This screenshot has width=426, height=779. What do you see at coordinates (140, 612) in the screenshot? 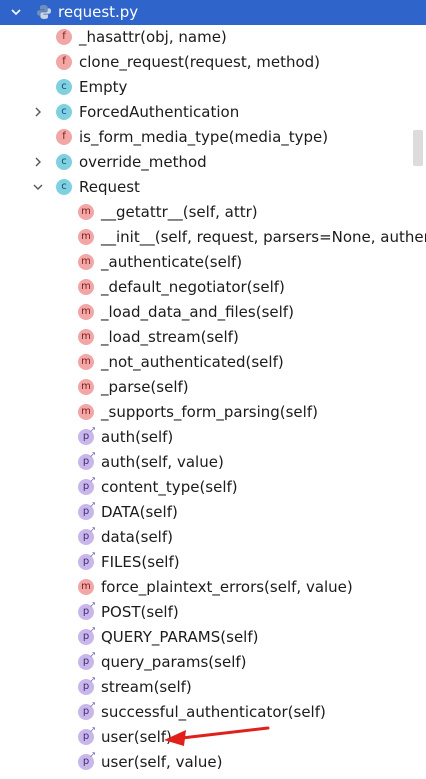
I see `tree-item-label: POST(self)` at bounding box center [140, 612].